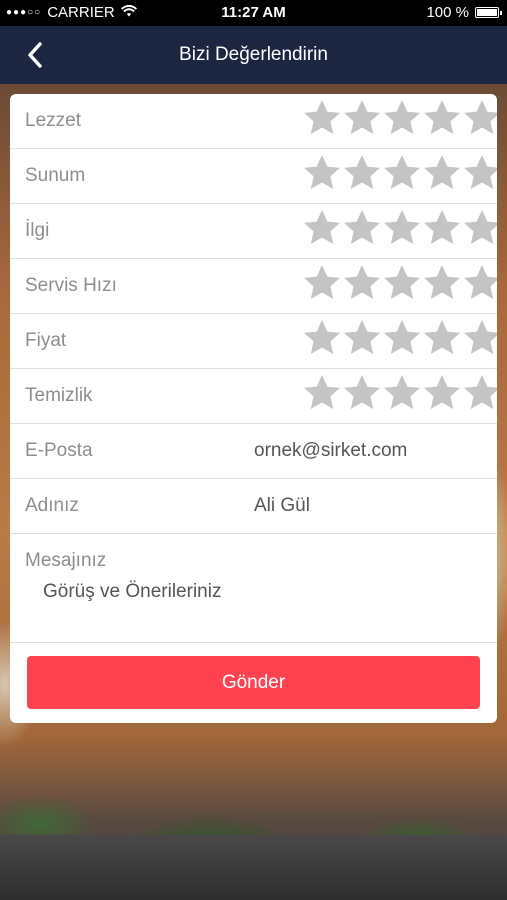 The image size is (507, 900). Describe the element at coordinates (253, 176) in the screenshot. I see `rating-row: Sunum` at that location.